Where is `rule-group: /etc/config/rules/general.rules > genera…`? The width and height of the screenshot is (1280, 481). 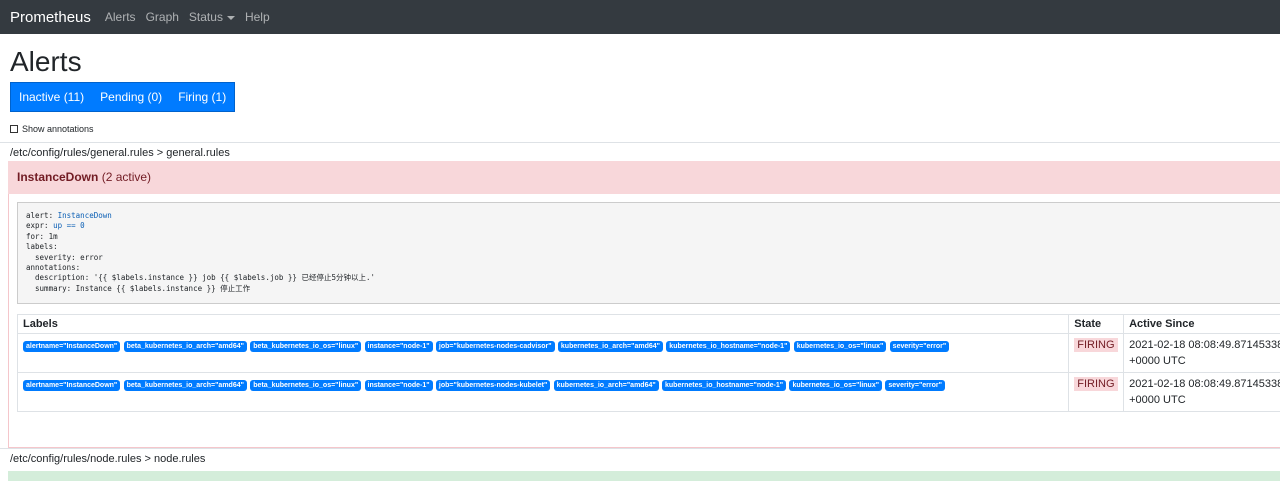
rule-group: /etc/config/rules/general.rules > genera… is located at coordinates (640, 151).